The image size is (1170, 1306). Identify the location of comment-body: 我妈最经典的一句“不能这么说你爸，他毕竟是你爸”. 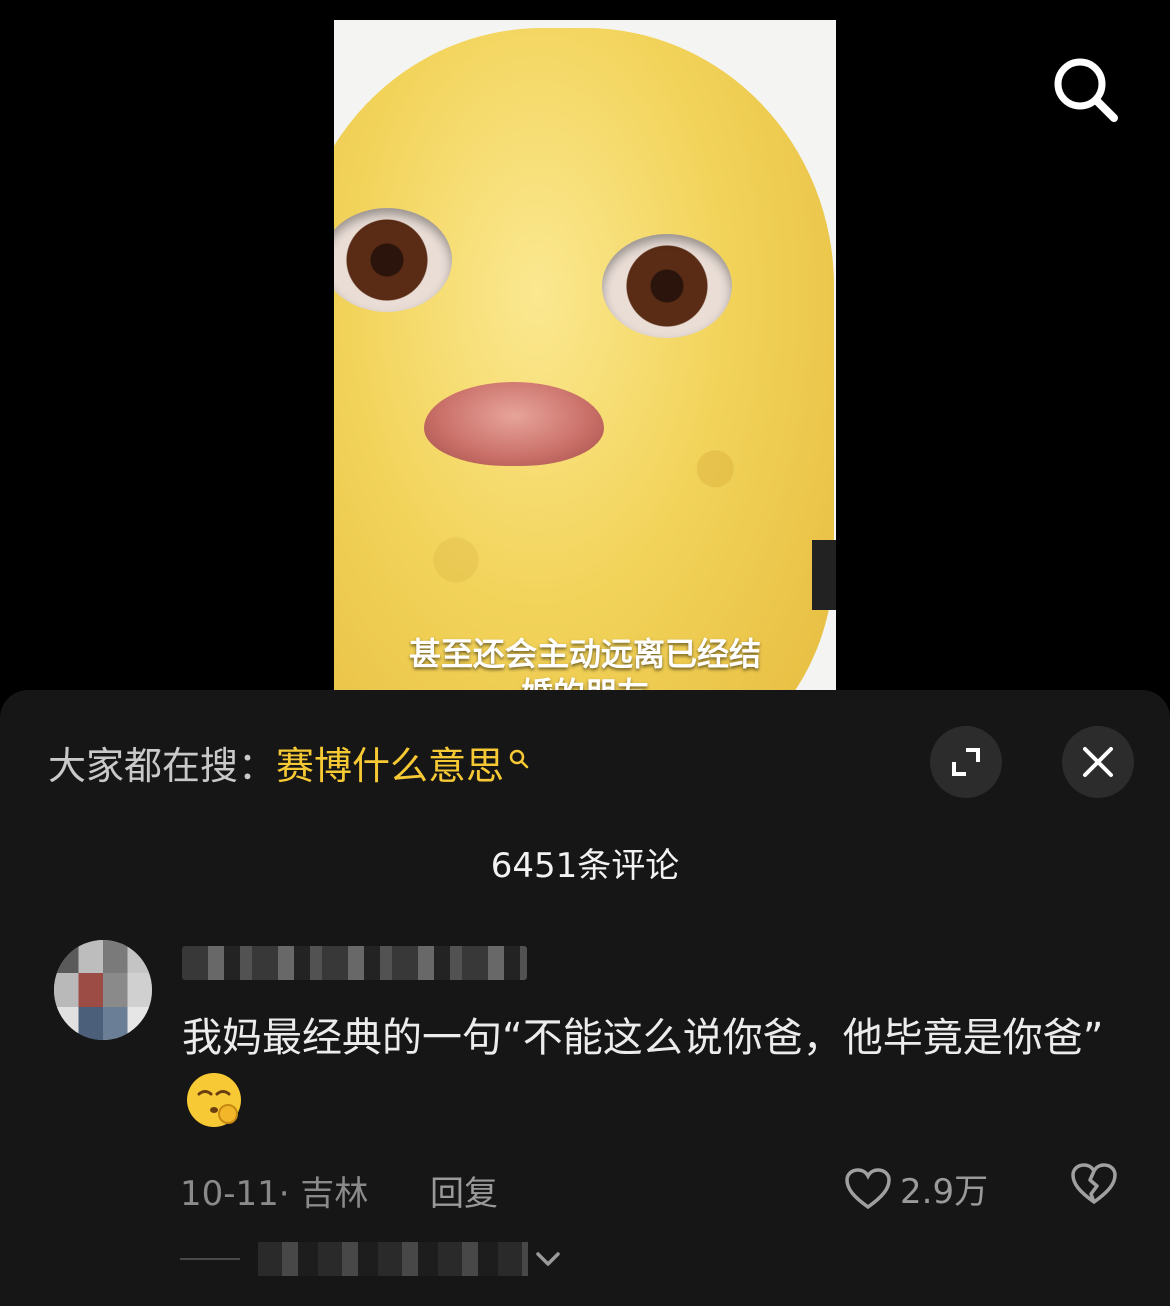
(643, 1038).